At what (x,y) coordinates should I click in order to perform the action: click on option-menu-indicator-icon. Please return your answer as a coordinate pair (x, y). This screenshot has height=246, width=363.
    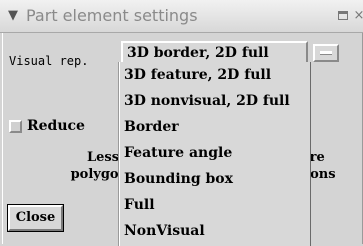
    Looking at the image, I should click on (326, 53).